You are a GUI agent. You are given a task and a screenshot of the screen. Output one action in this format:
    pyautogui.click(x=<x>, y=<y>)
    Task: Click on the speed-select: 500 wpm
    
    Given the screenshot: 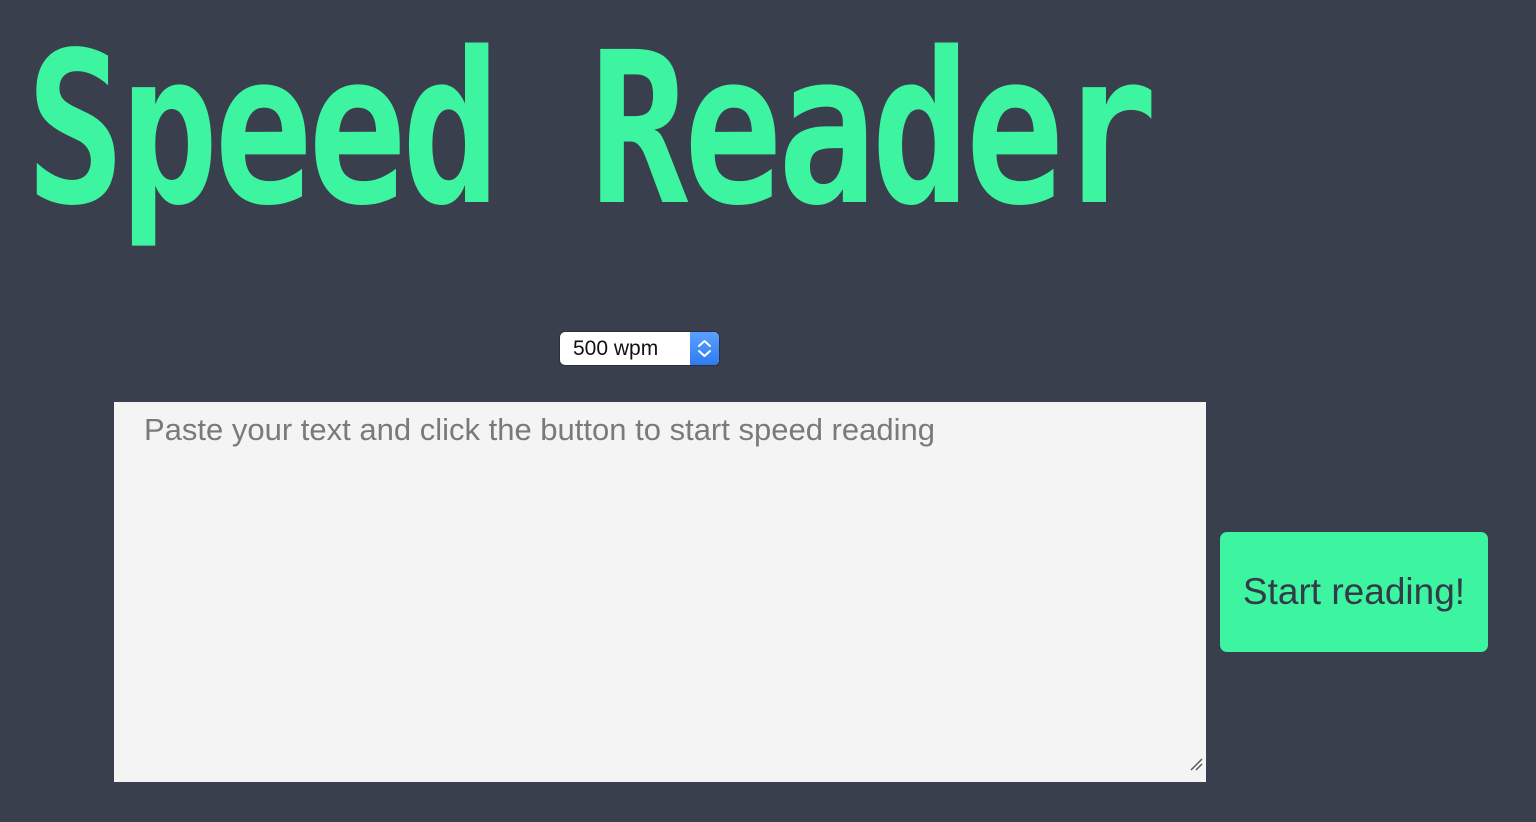 What is the action you would take?
    pyautogui.click(x=639, y=348)
    